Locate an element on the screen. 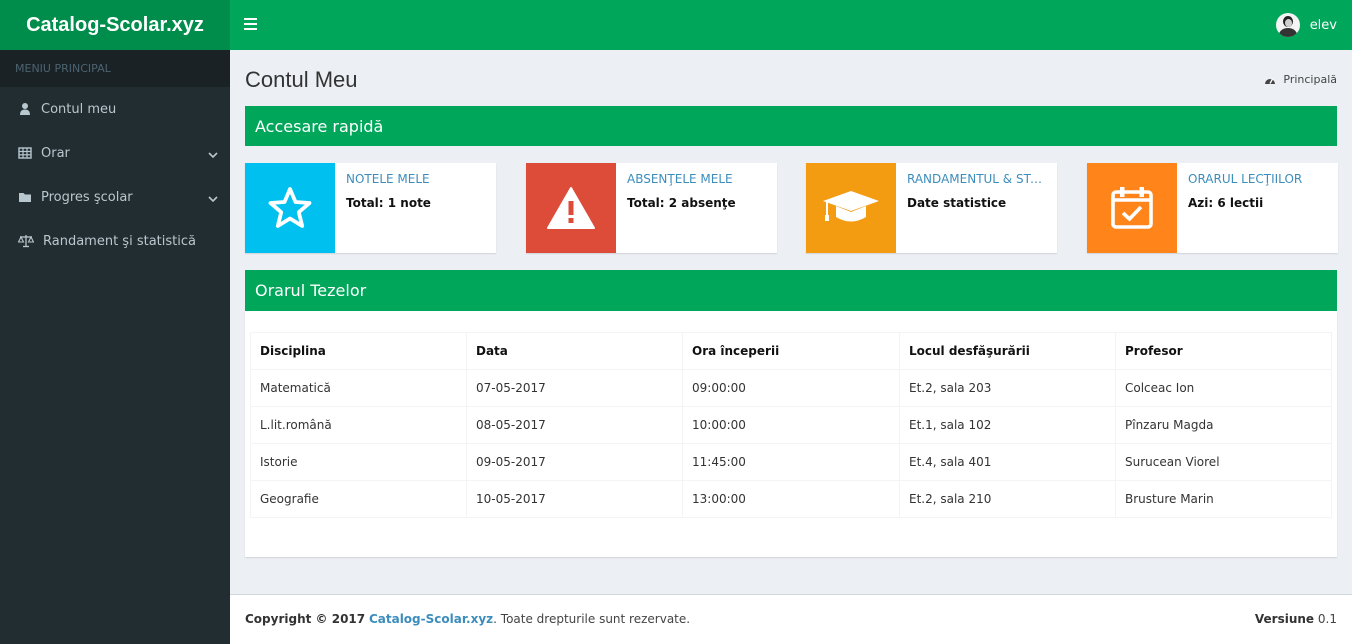 The image size is (1352, 644). info-card-title: ORARUL LECŢIILOR is located at coordinates (1245, 179).